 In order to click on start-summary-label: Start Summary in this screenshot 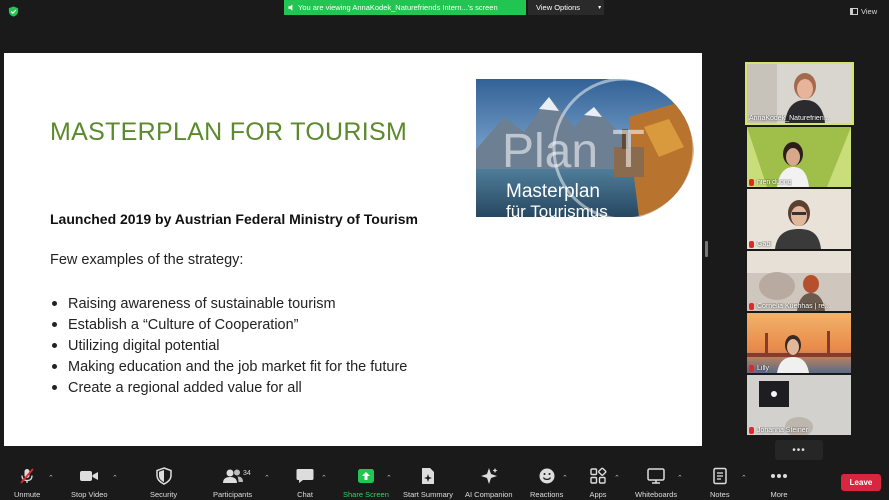, I will do `click(428, 494)`.